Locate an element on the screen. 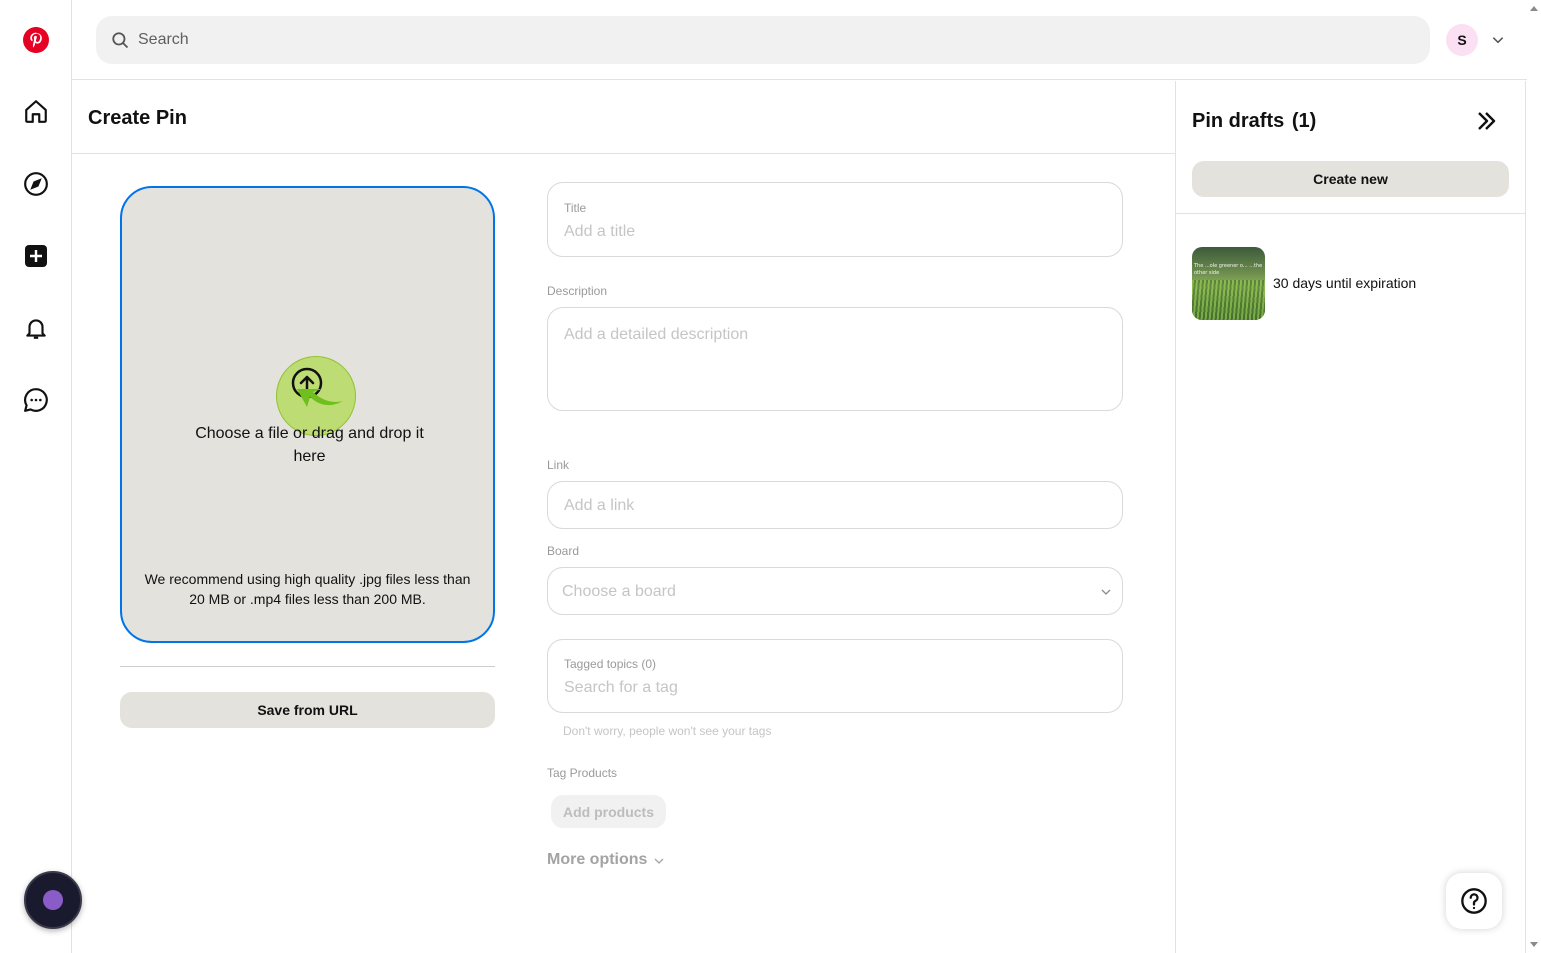 The height and width of the screenshot is (953, 1541). tagged-topics-label: Tagged topics (0) is located at coordinates (610, 664).